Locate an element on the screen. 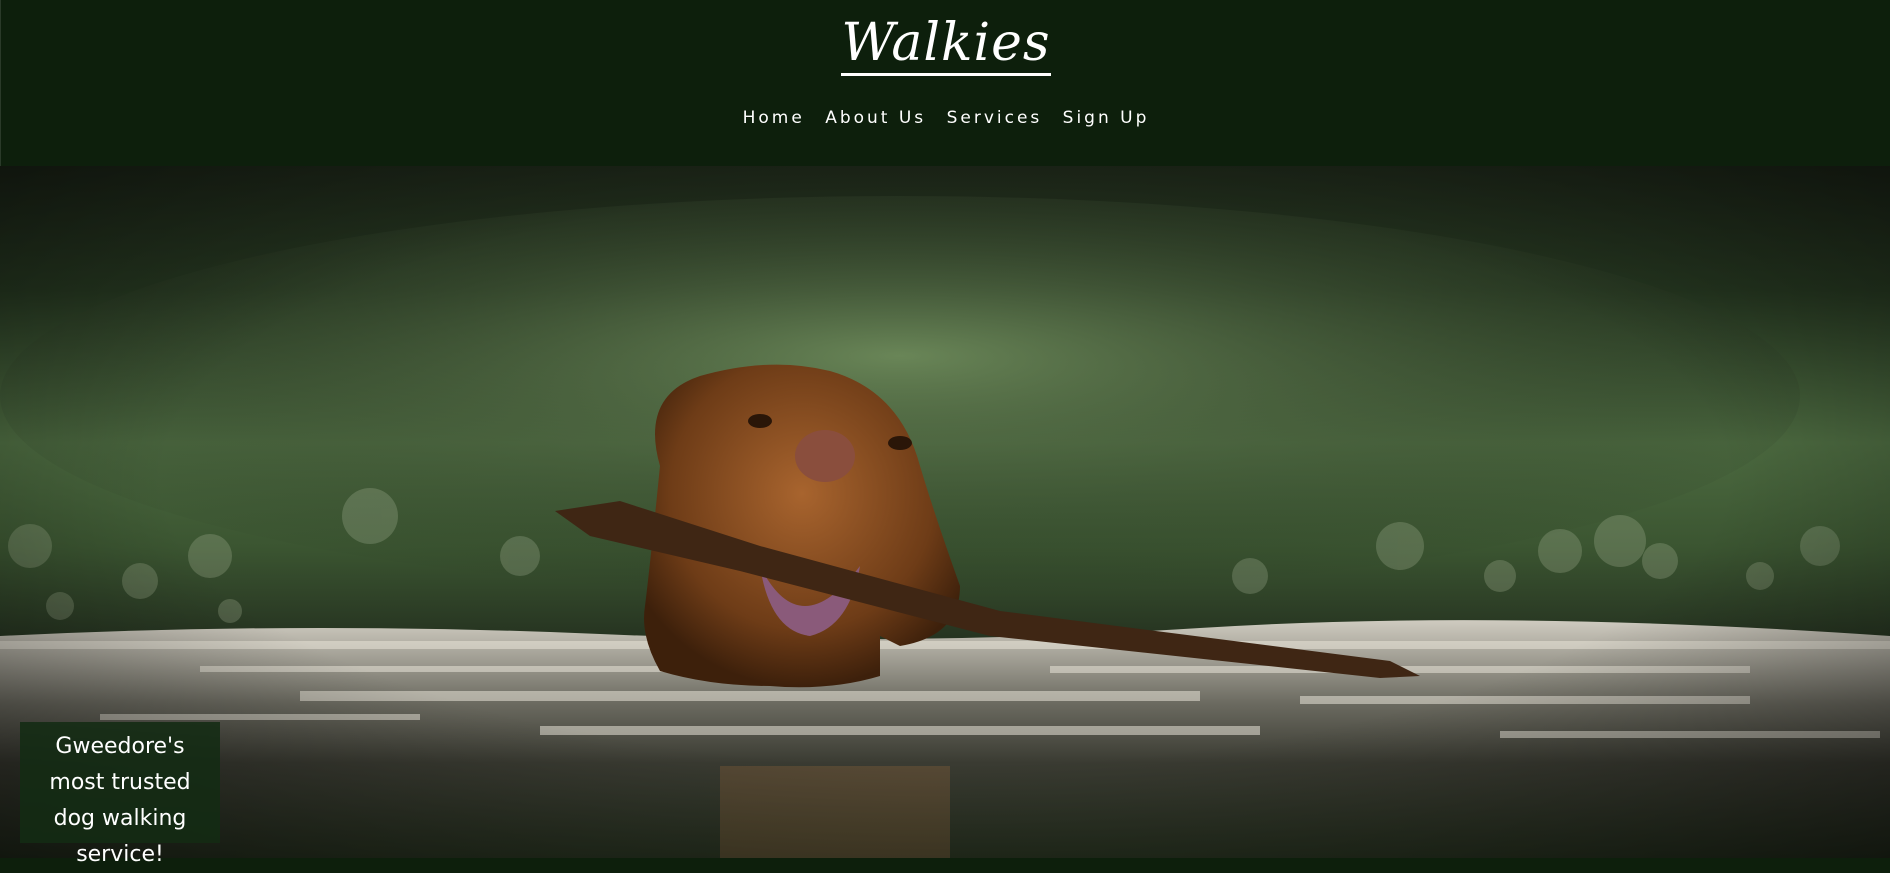  nav-home-link: Home is located at coordinates (774, 118).